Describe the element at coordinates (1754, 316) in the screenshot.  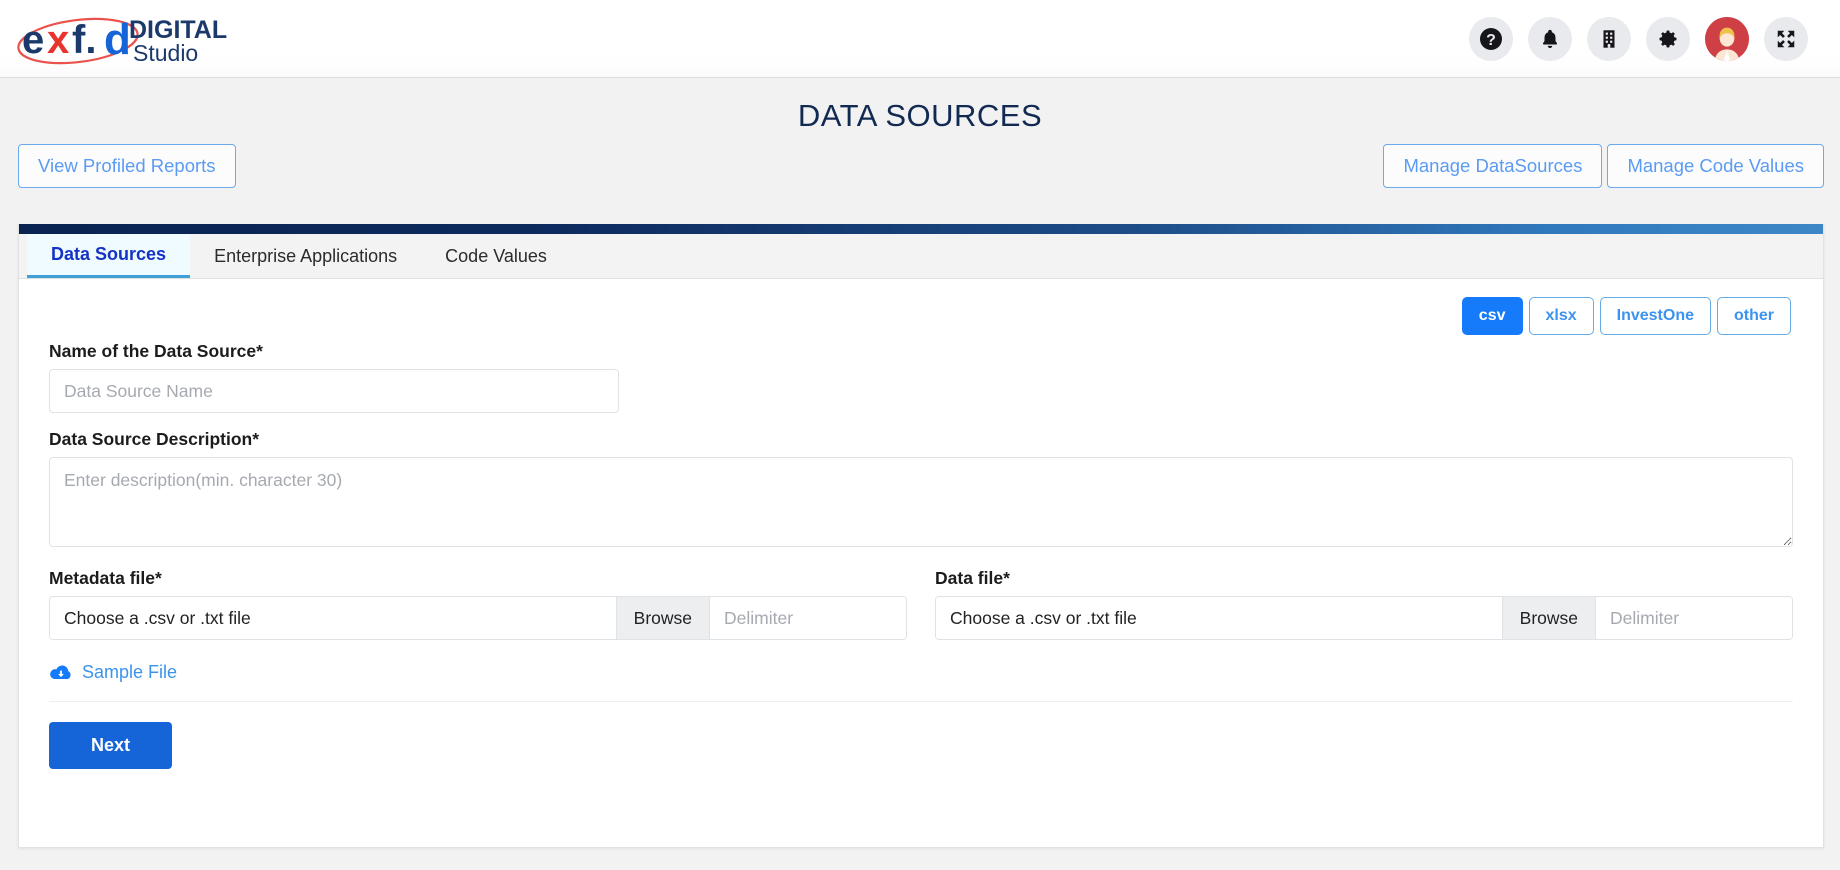
I see `file-type-other-button: other` at that location.